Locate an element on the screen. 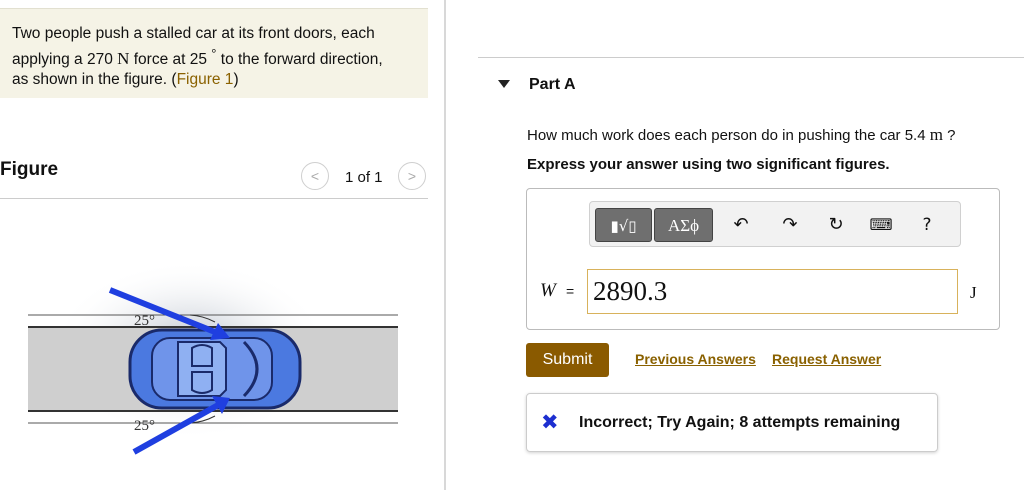 The width and height of the screenshot is (1024, 490). angle-label-bottom: 25° is located at coordinates (144, 426).